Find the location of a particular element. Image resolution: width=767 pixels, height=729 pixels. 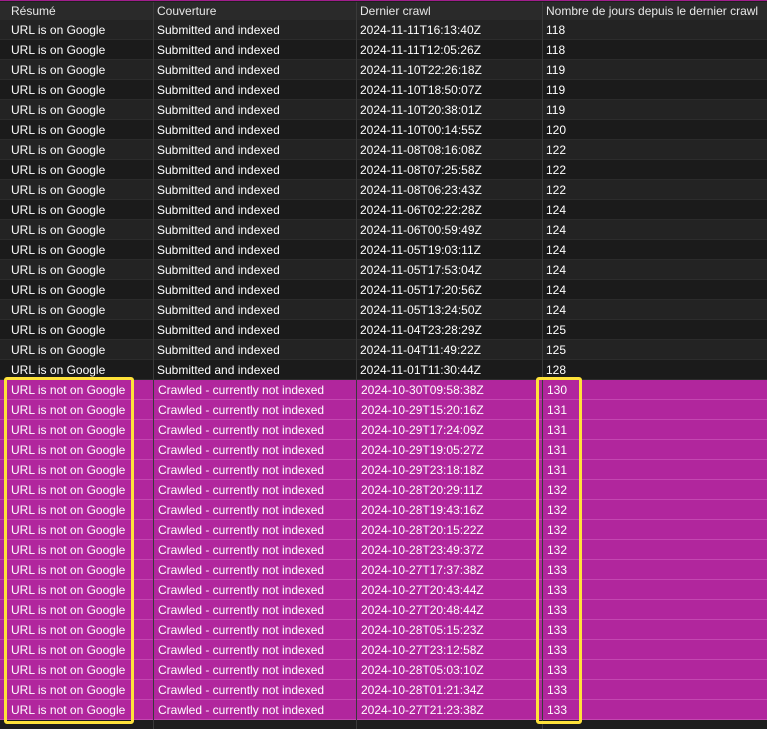

column-header-jours-depuis-crawl: Nombre de jours depuis le dernier crawl is located at coordinates (654, 11).